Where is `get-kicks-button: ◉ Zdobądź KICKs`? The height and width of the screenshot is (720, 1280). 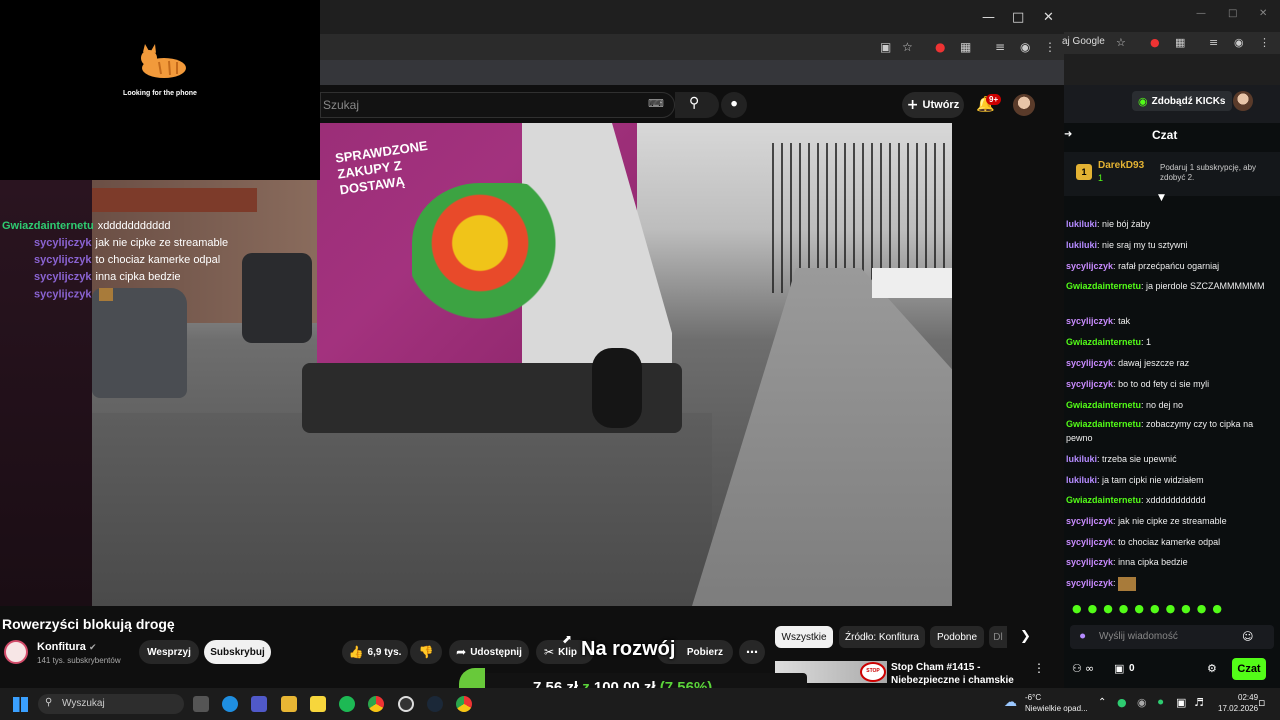 get-kicks-button: ◉ Zdobądź KICKs is located at coordinates (1182, 101).